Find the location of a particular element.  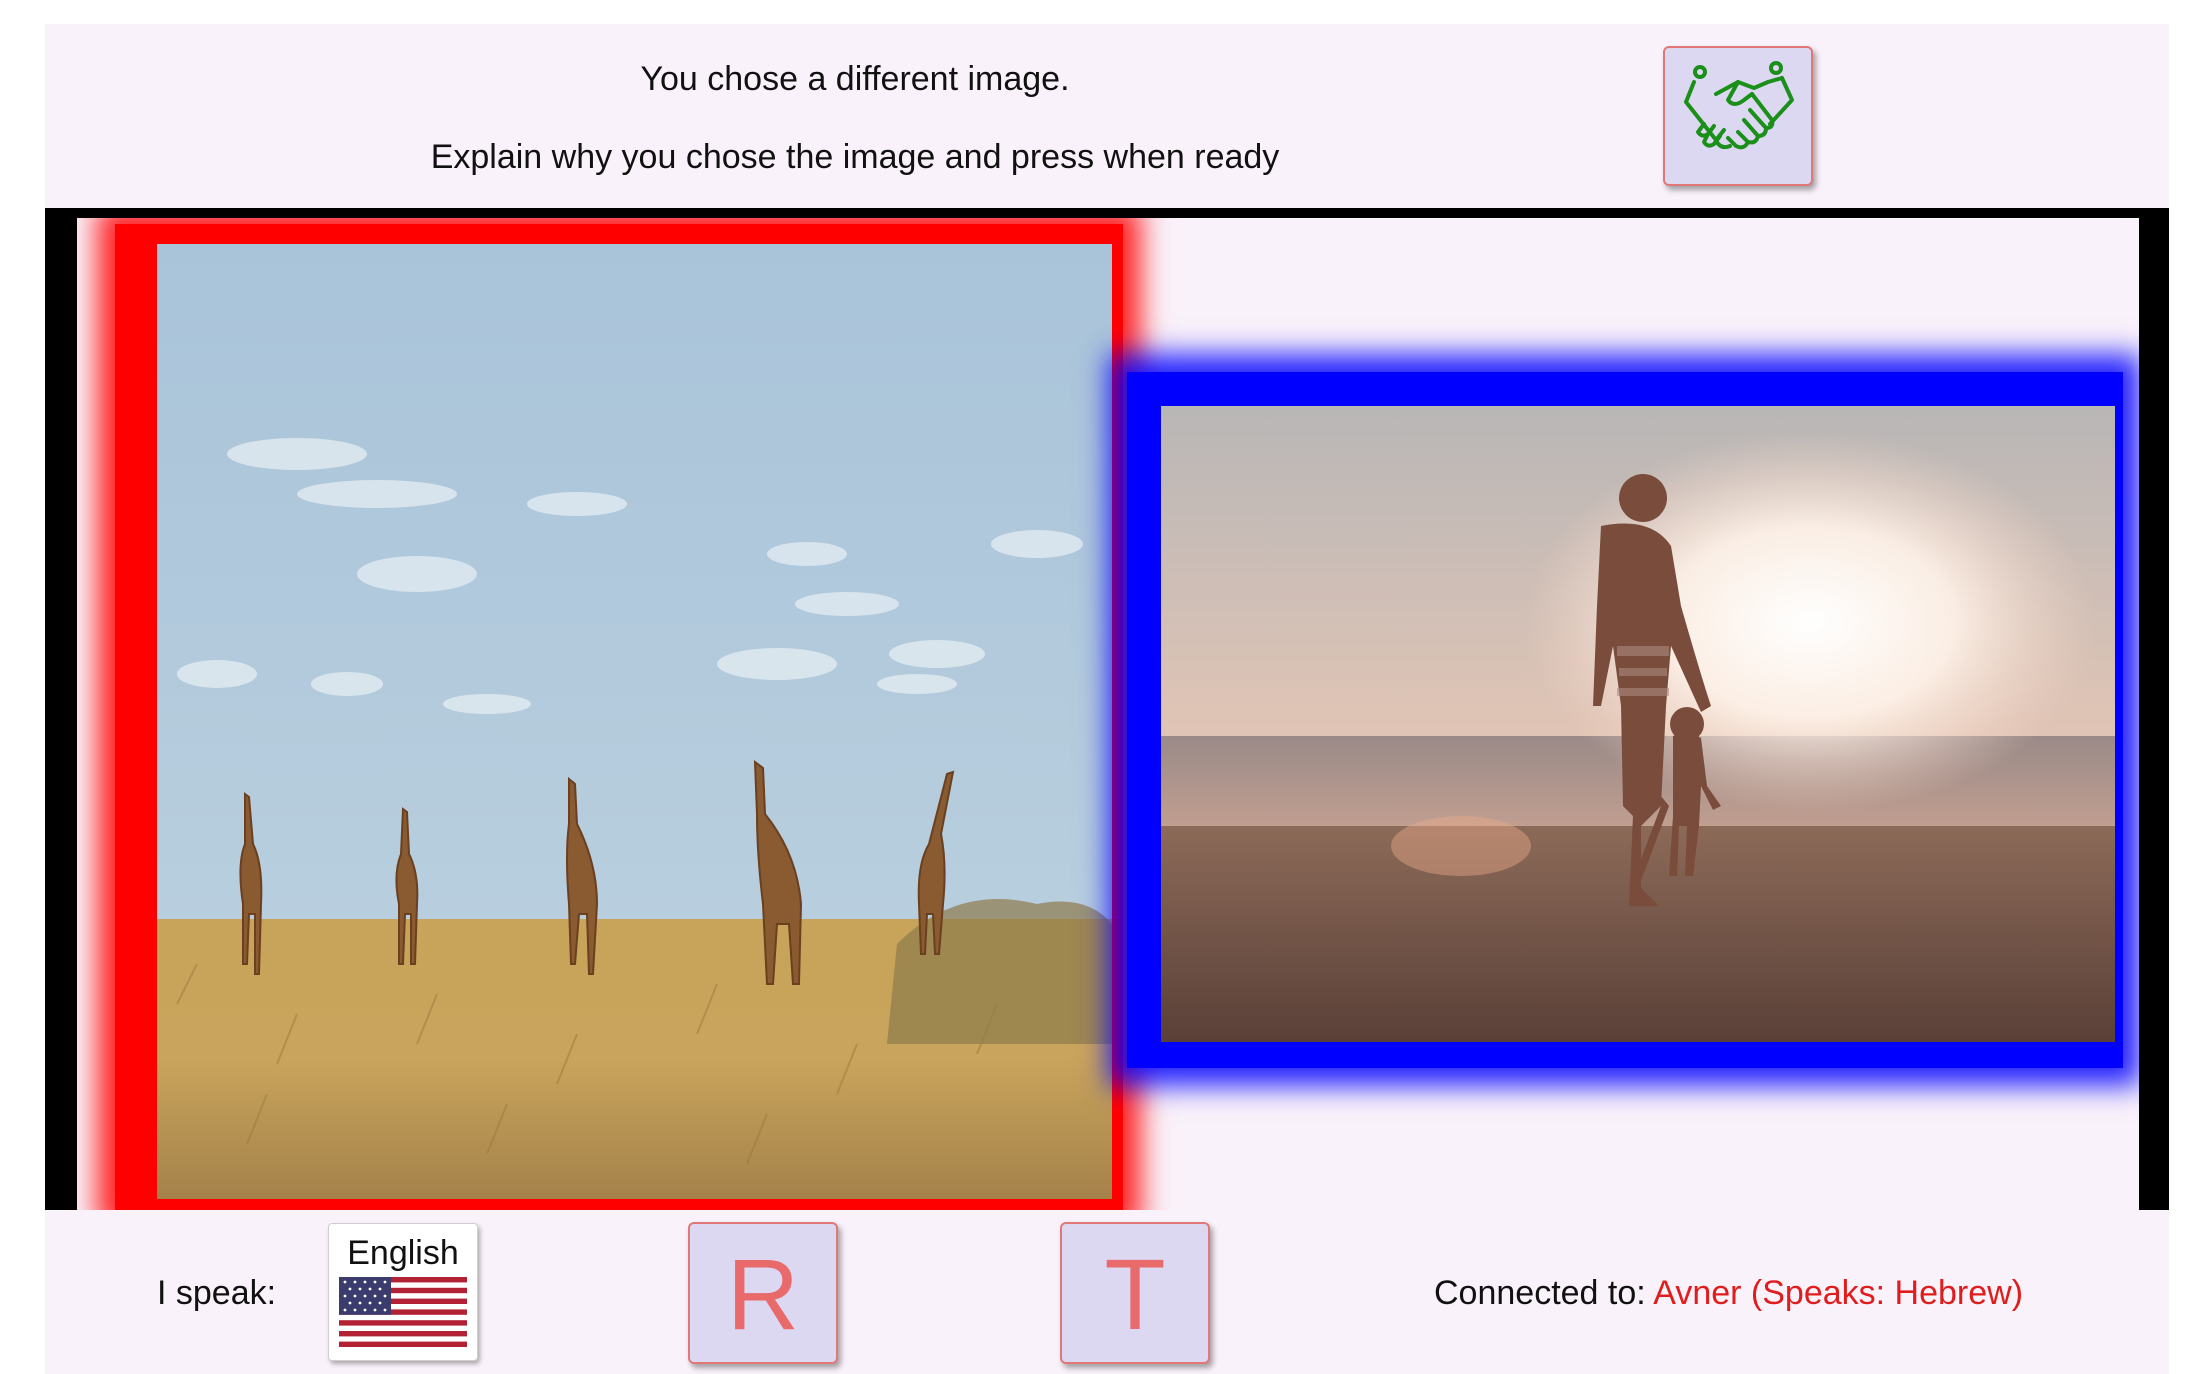

connection-status: Connected to: Avner (Speaks: Hebrew) is located at coordinates (1728, 1293).